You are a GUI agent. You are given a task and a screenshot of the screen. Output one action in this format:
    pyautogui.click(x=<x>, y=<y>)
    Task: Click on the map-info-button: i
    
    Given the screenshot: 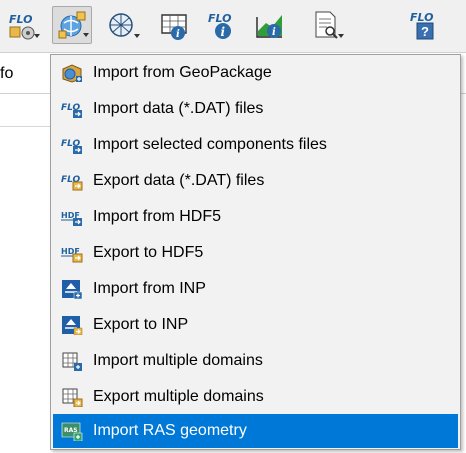 What is the action you would take?
    pyautogui.click(x=174, y=25)
    